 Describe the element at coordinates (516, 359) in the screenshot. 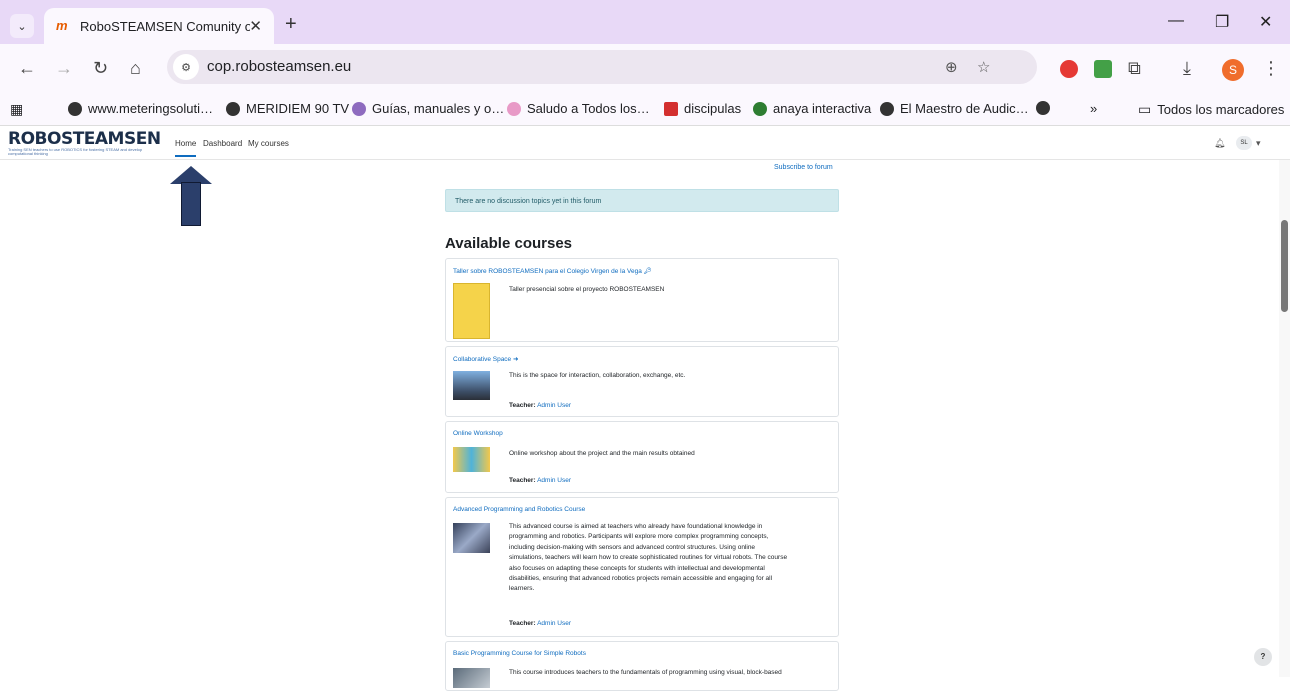

I see `self-enrol-icon: ➜` at that location.